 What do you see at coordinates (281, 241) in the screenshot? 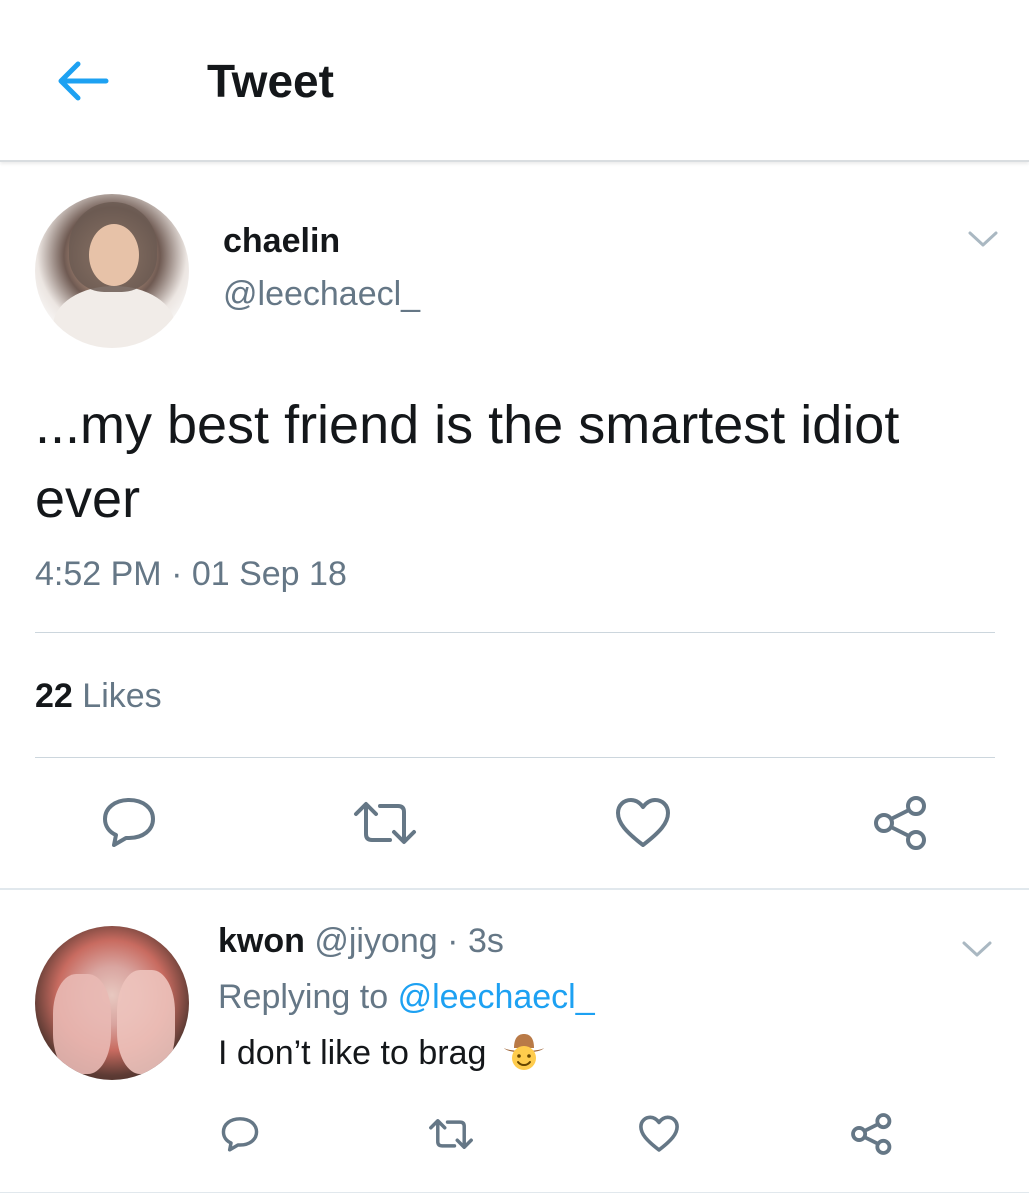
I see `author-name: chaelin` at bounding box center [281, 241].